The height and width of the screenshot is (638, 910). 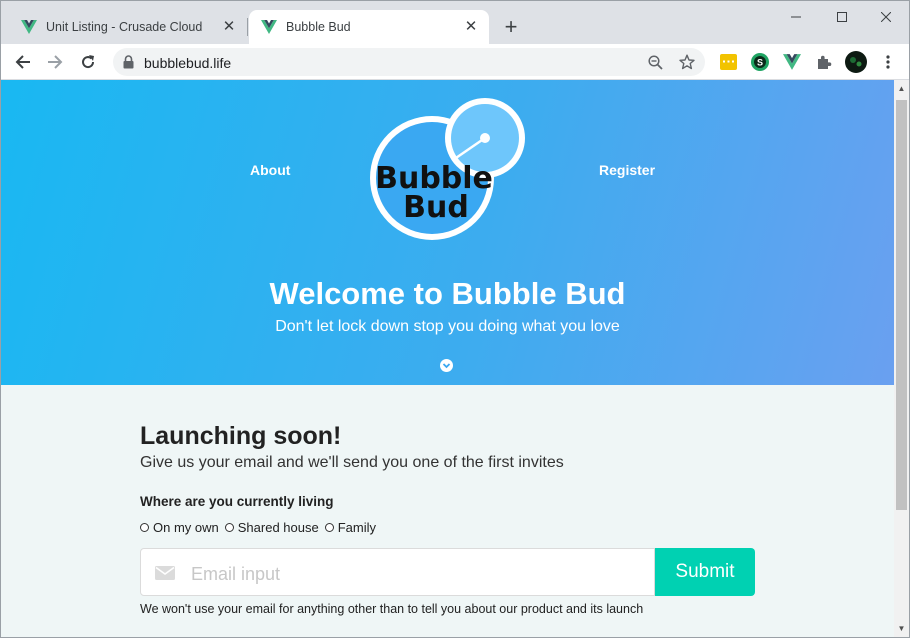 I want to click on back-button, so click(x=23, y=62).